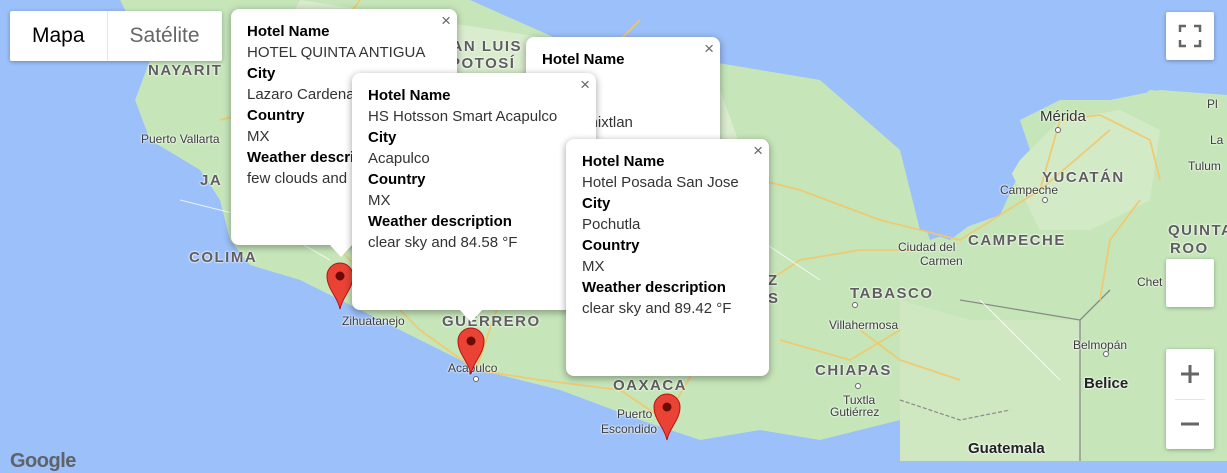  Describe the element at coordinates (774, 298) in the screenshot. I see `region-label-fragment-s: S` at that location.